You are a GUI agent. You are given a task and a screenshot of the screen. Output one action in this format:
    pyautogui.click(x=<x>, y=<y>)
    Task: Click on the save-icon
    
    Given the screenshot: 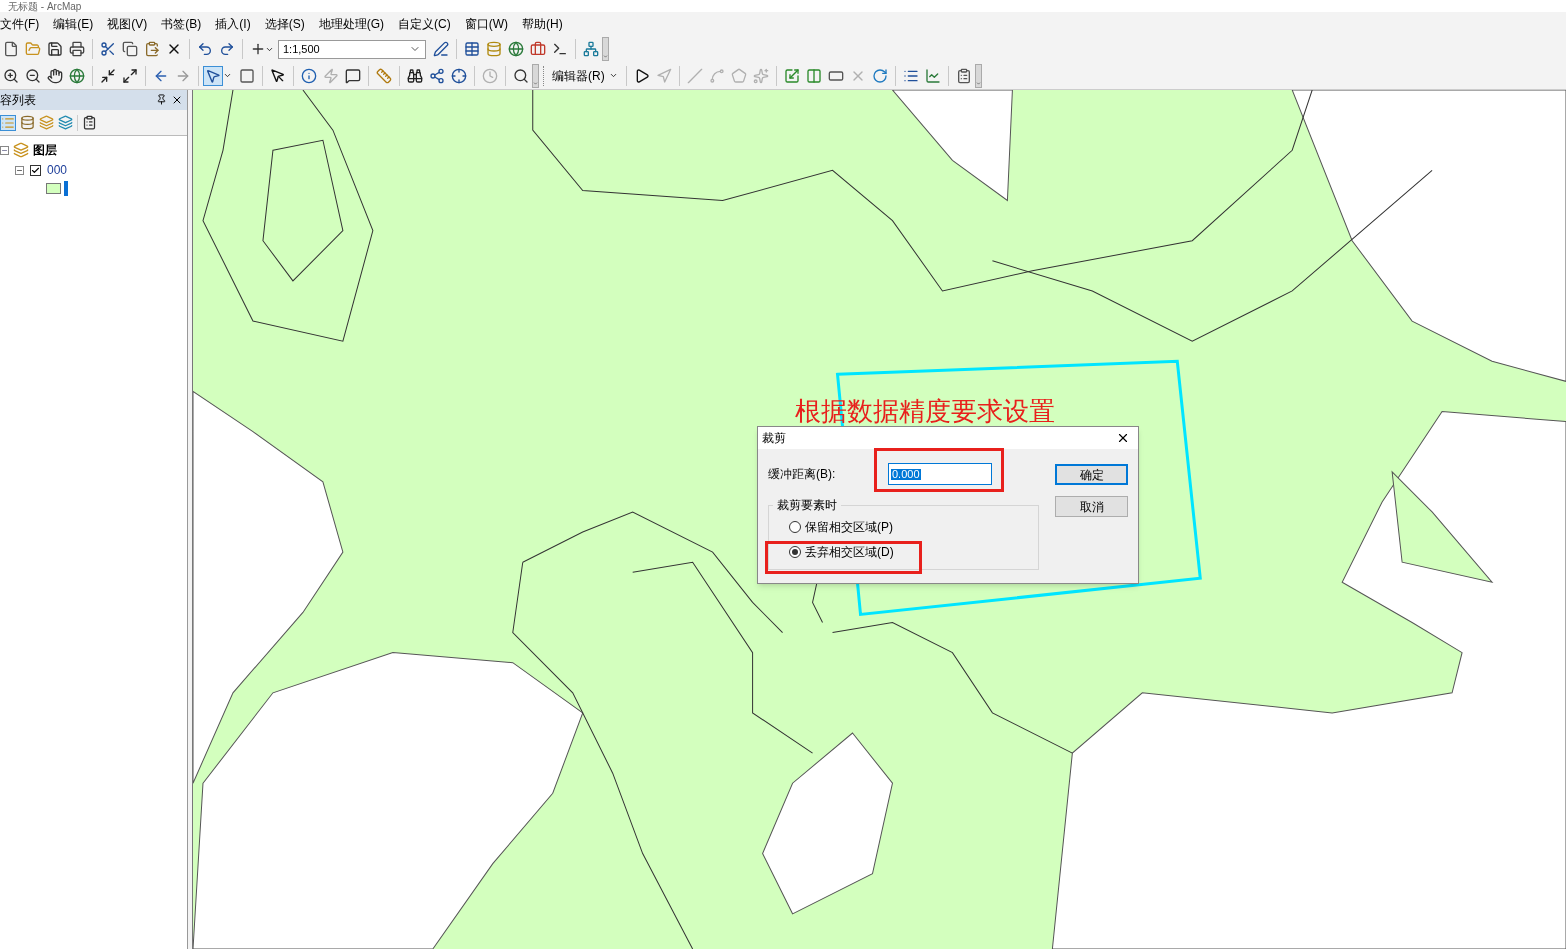 What is the action you would take?
    pyautogui.click(x=55, y=49)
    